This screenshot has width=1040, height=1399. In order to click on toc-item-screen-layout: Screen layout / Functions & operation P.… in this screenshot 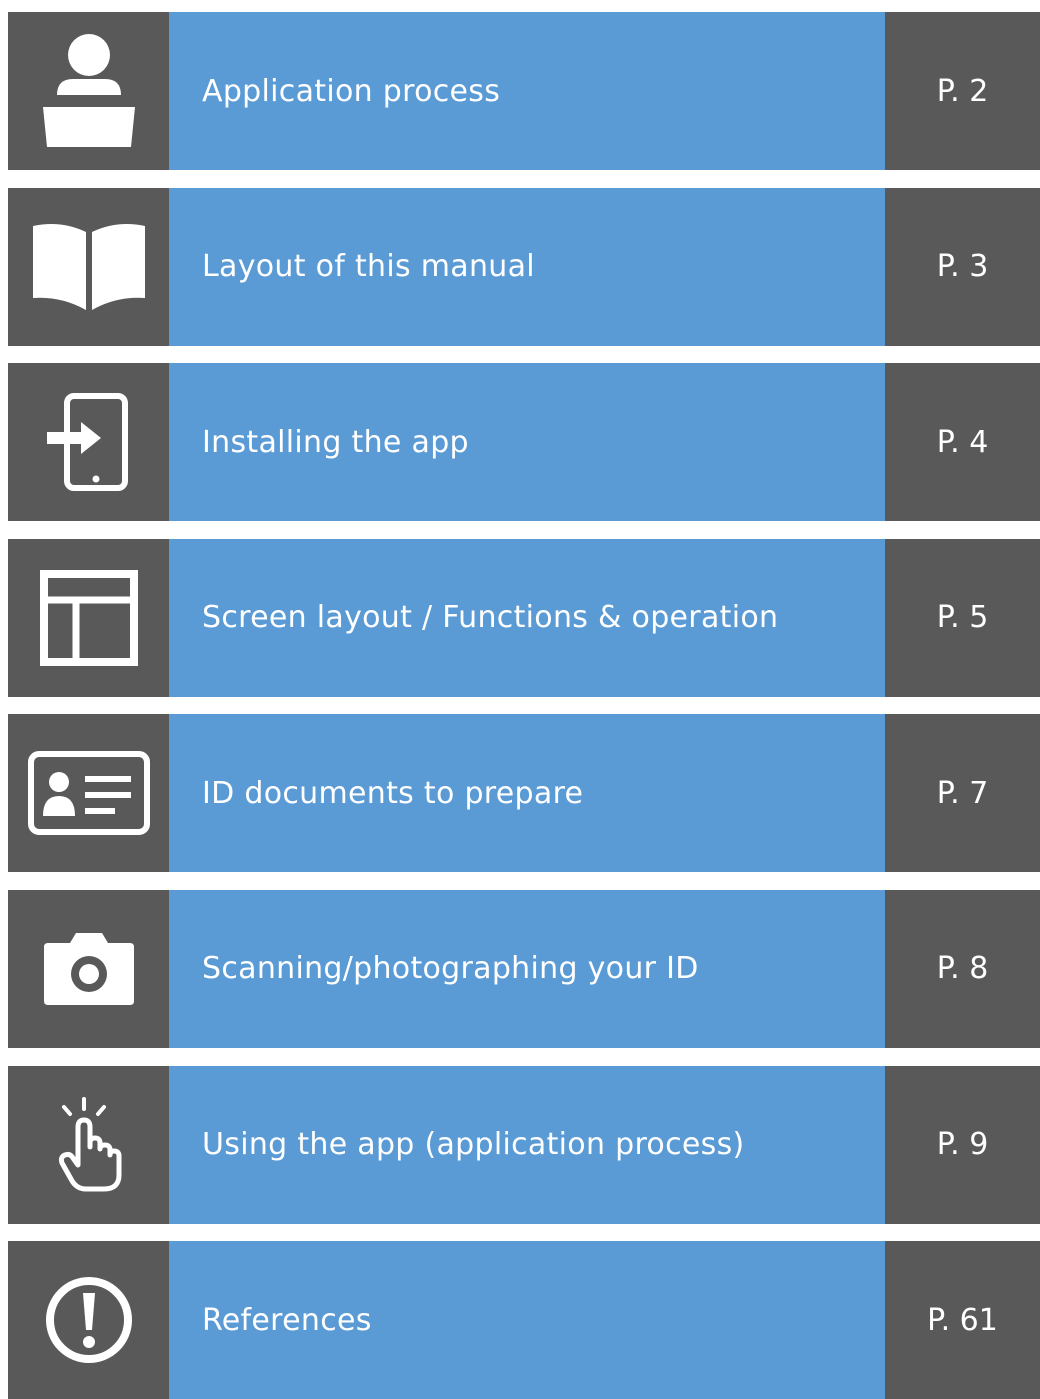, I will do `click(524, 617)`.